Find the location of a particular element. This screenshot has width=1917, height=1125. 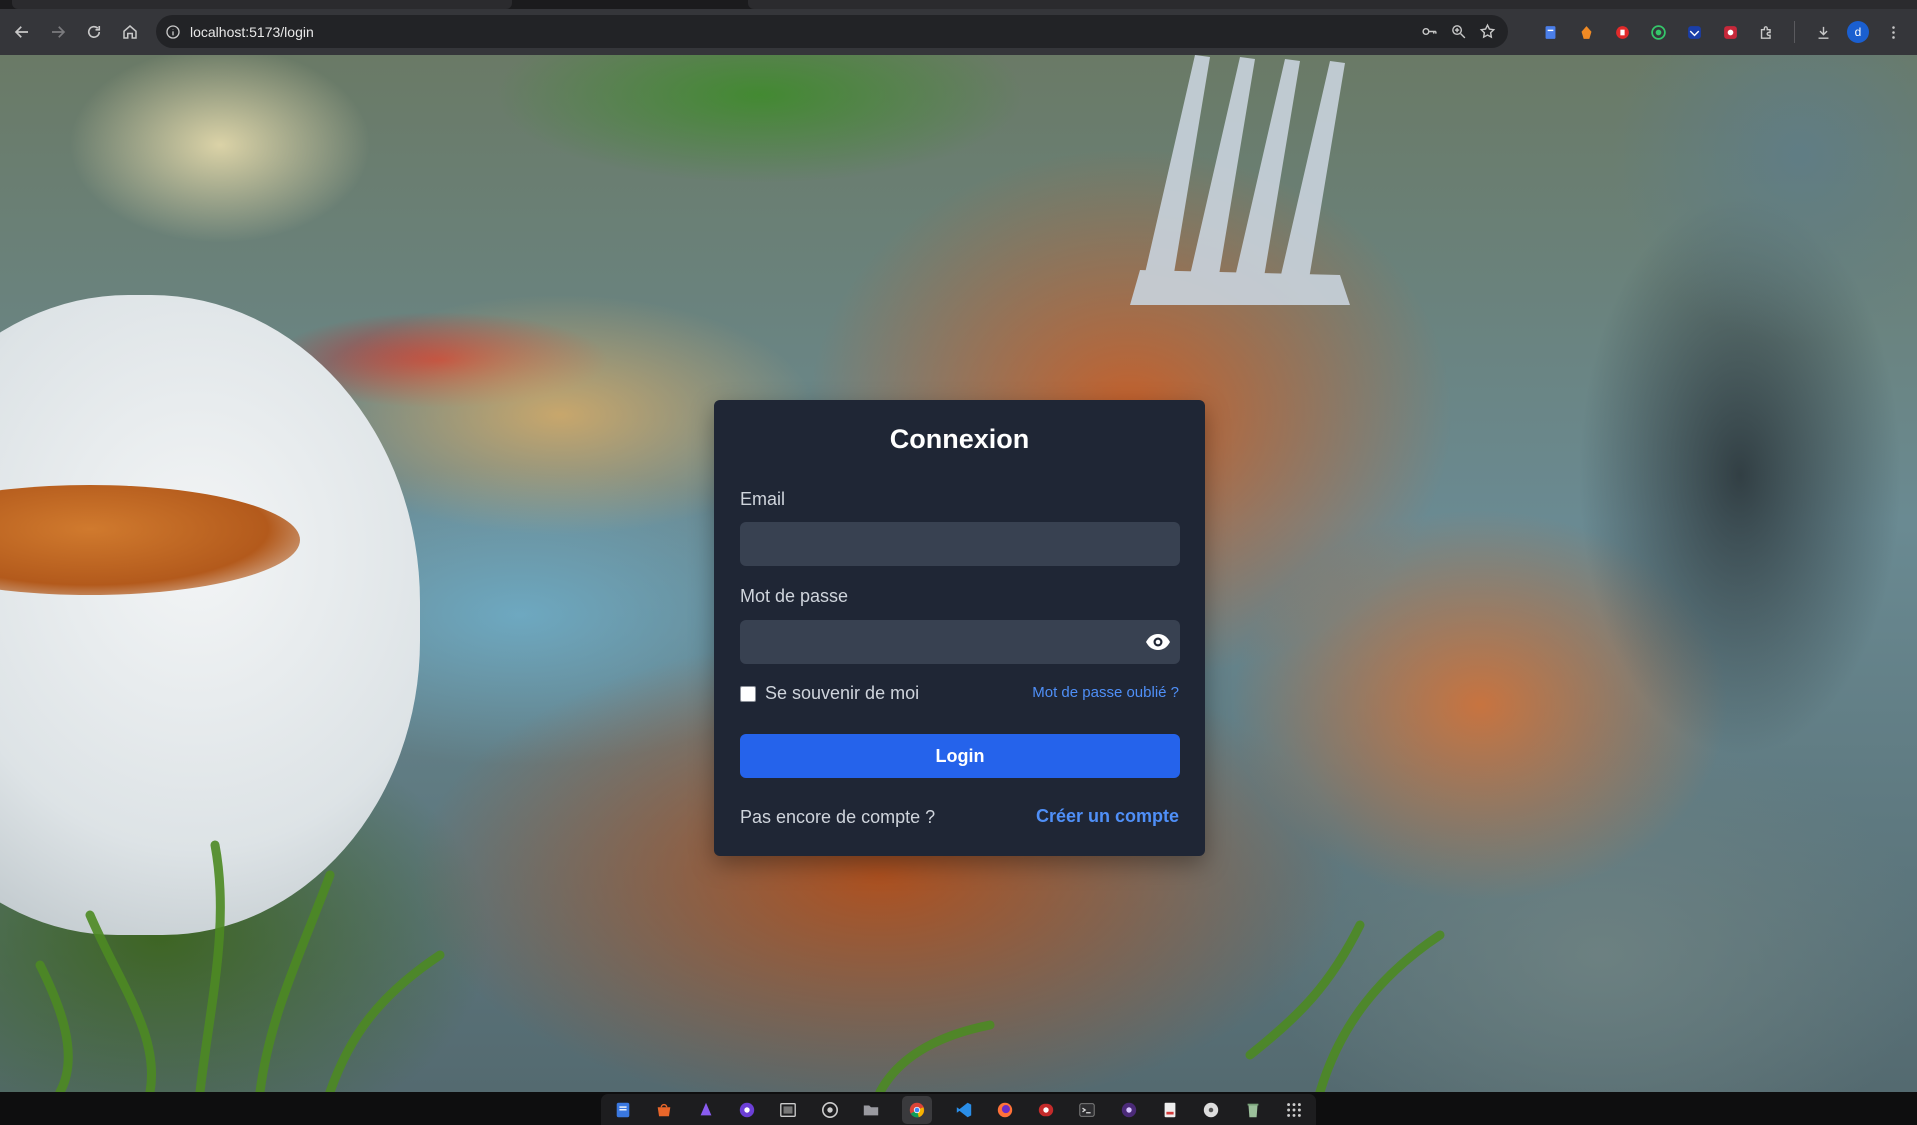

reload-button is located at coordinates (94, 32).